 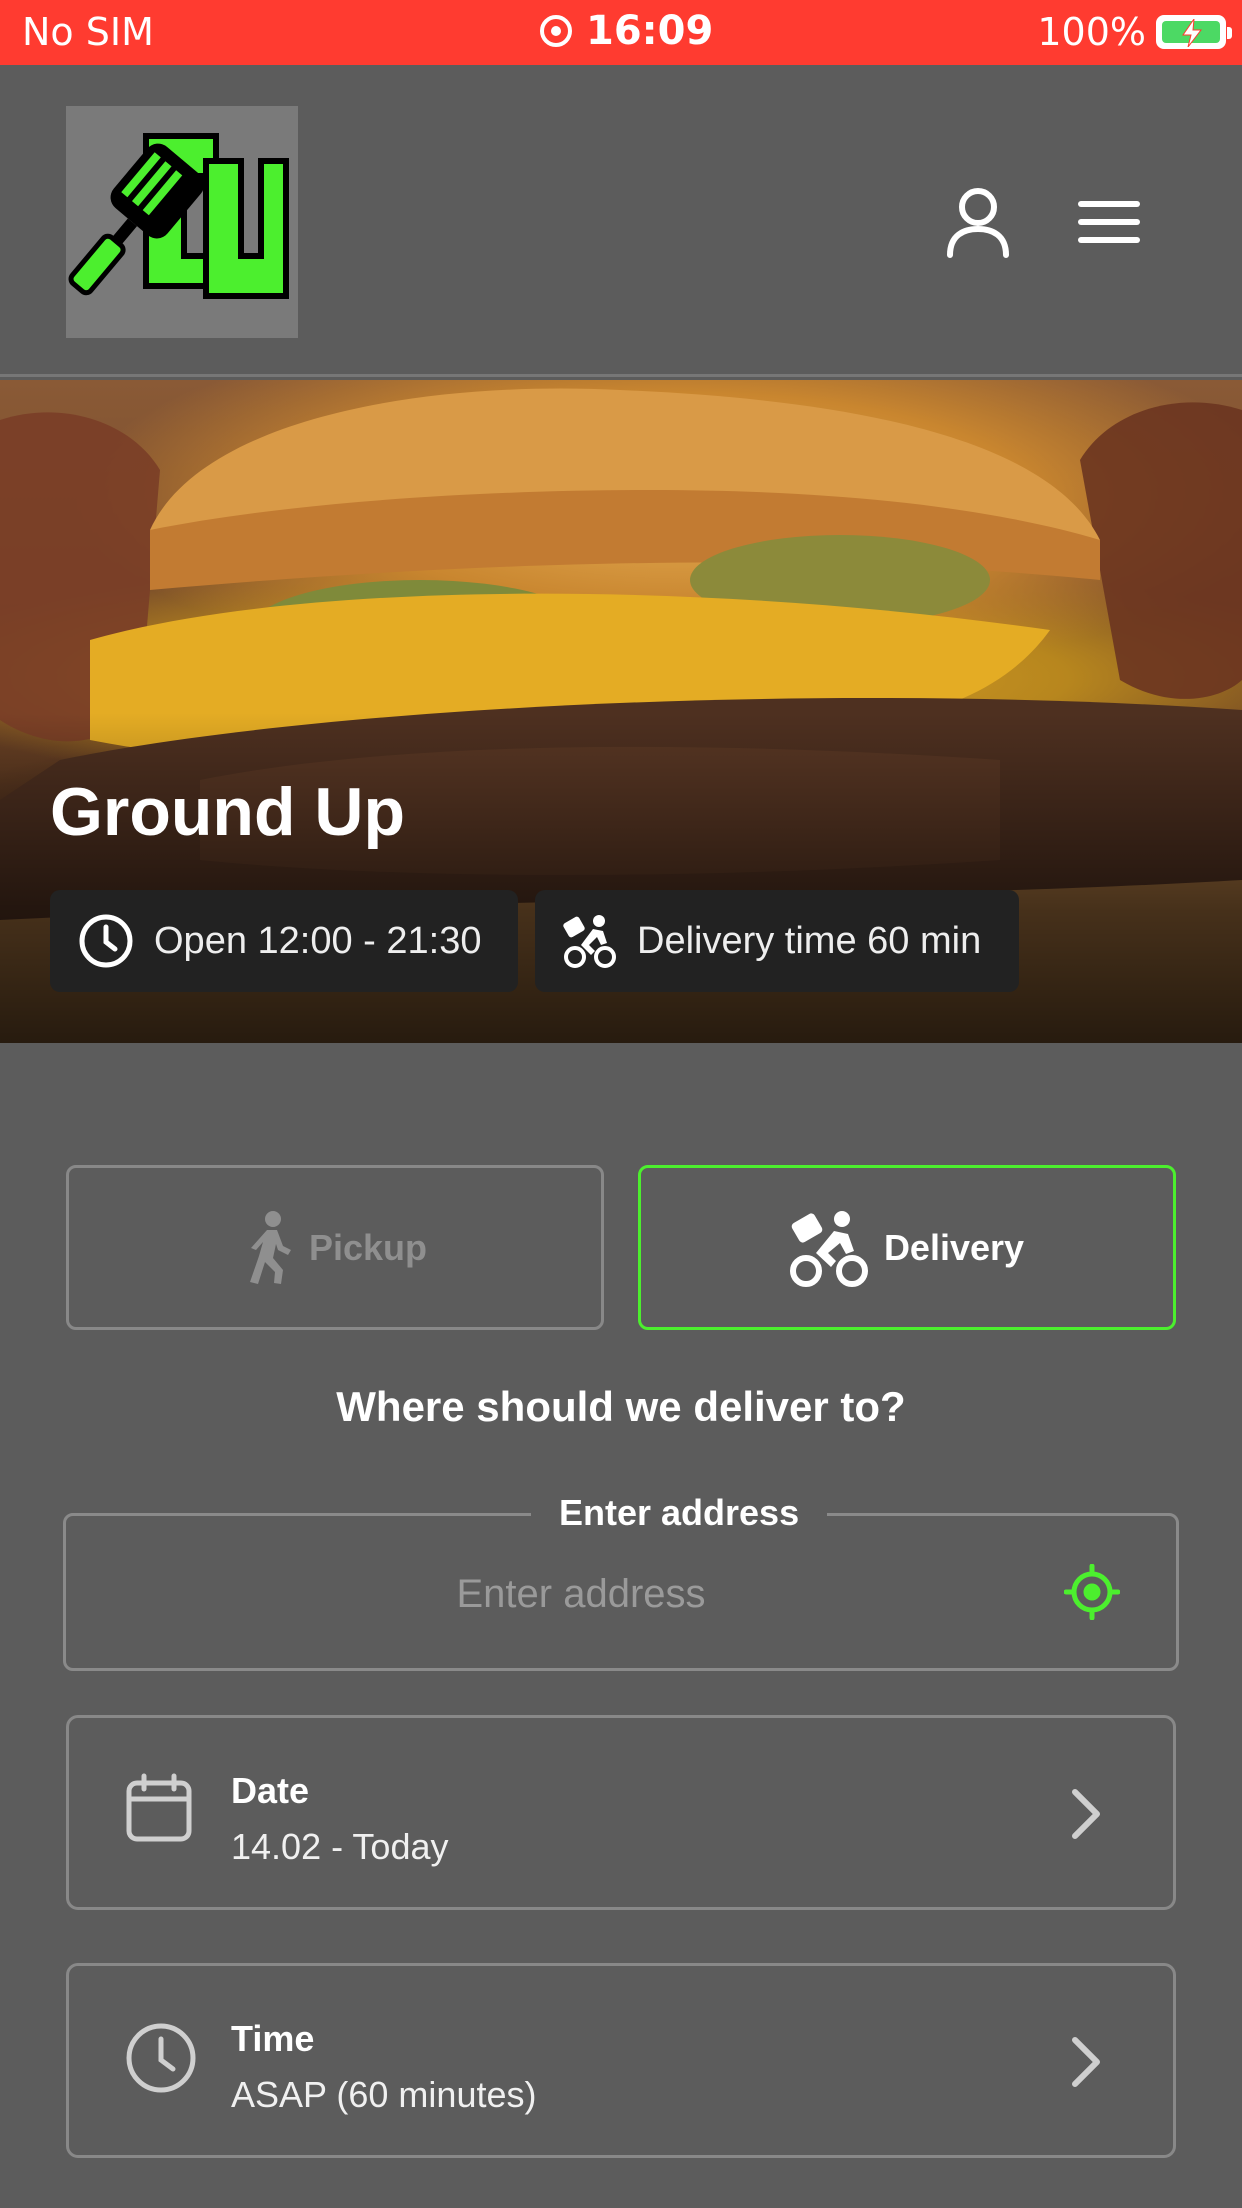 What do you see at coordinates (954, 1247) in the screenshot?
I see `delivery-label: Delivery` at bounding box center [954, 1247].